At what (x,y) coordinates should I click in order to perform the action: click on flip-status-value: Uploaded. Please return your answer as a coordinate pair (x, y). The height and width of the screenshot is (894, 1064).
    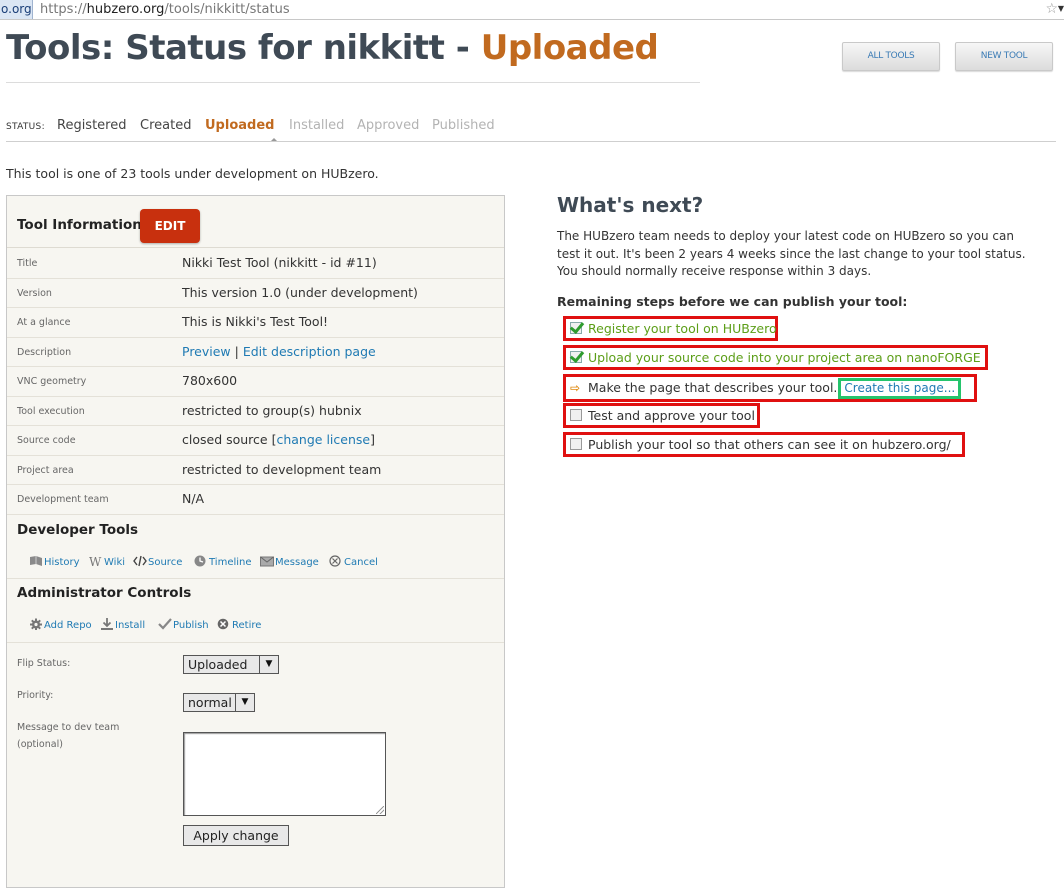
    Looking at the image, I should click on (218, 664).